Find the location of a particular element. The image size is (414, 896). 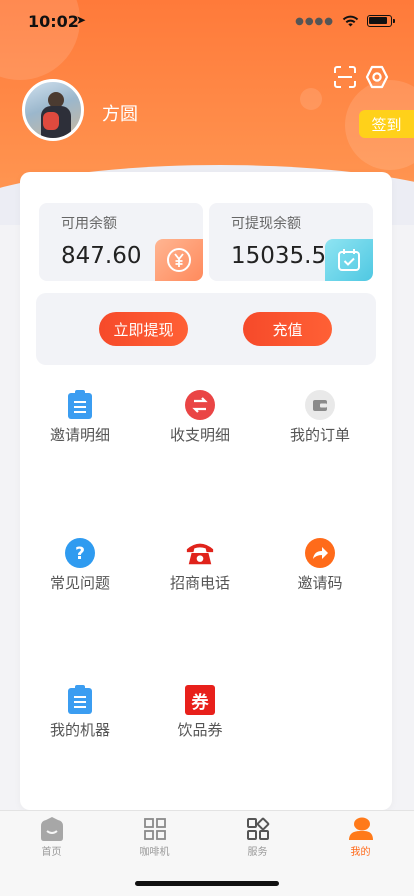

tab-mine: 我的 is located at coordinates (360, 837).